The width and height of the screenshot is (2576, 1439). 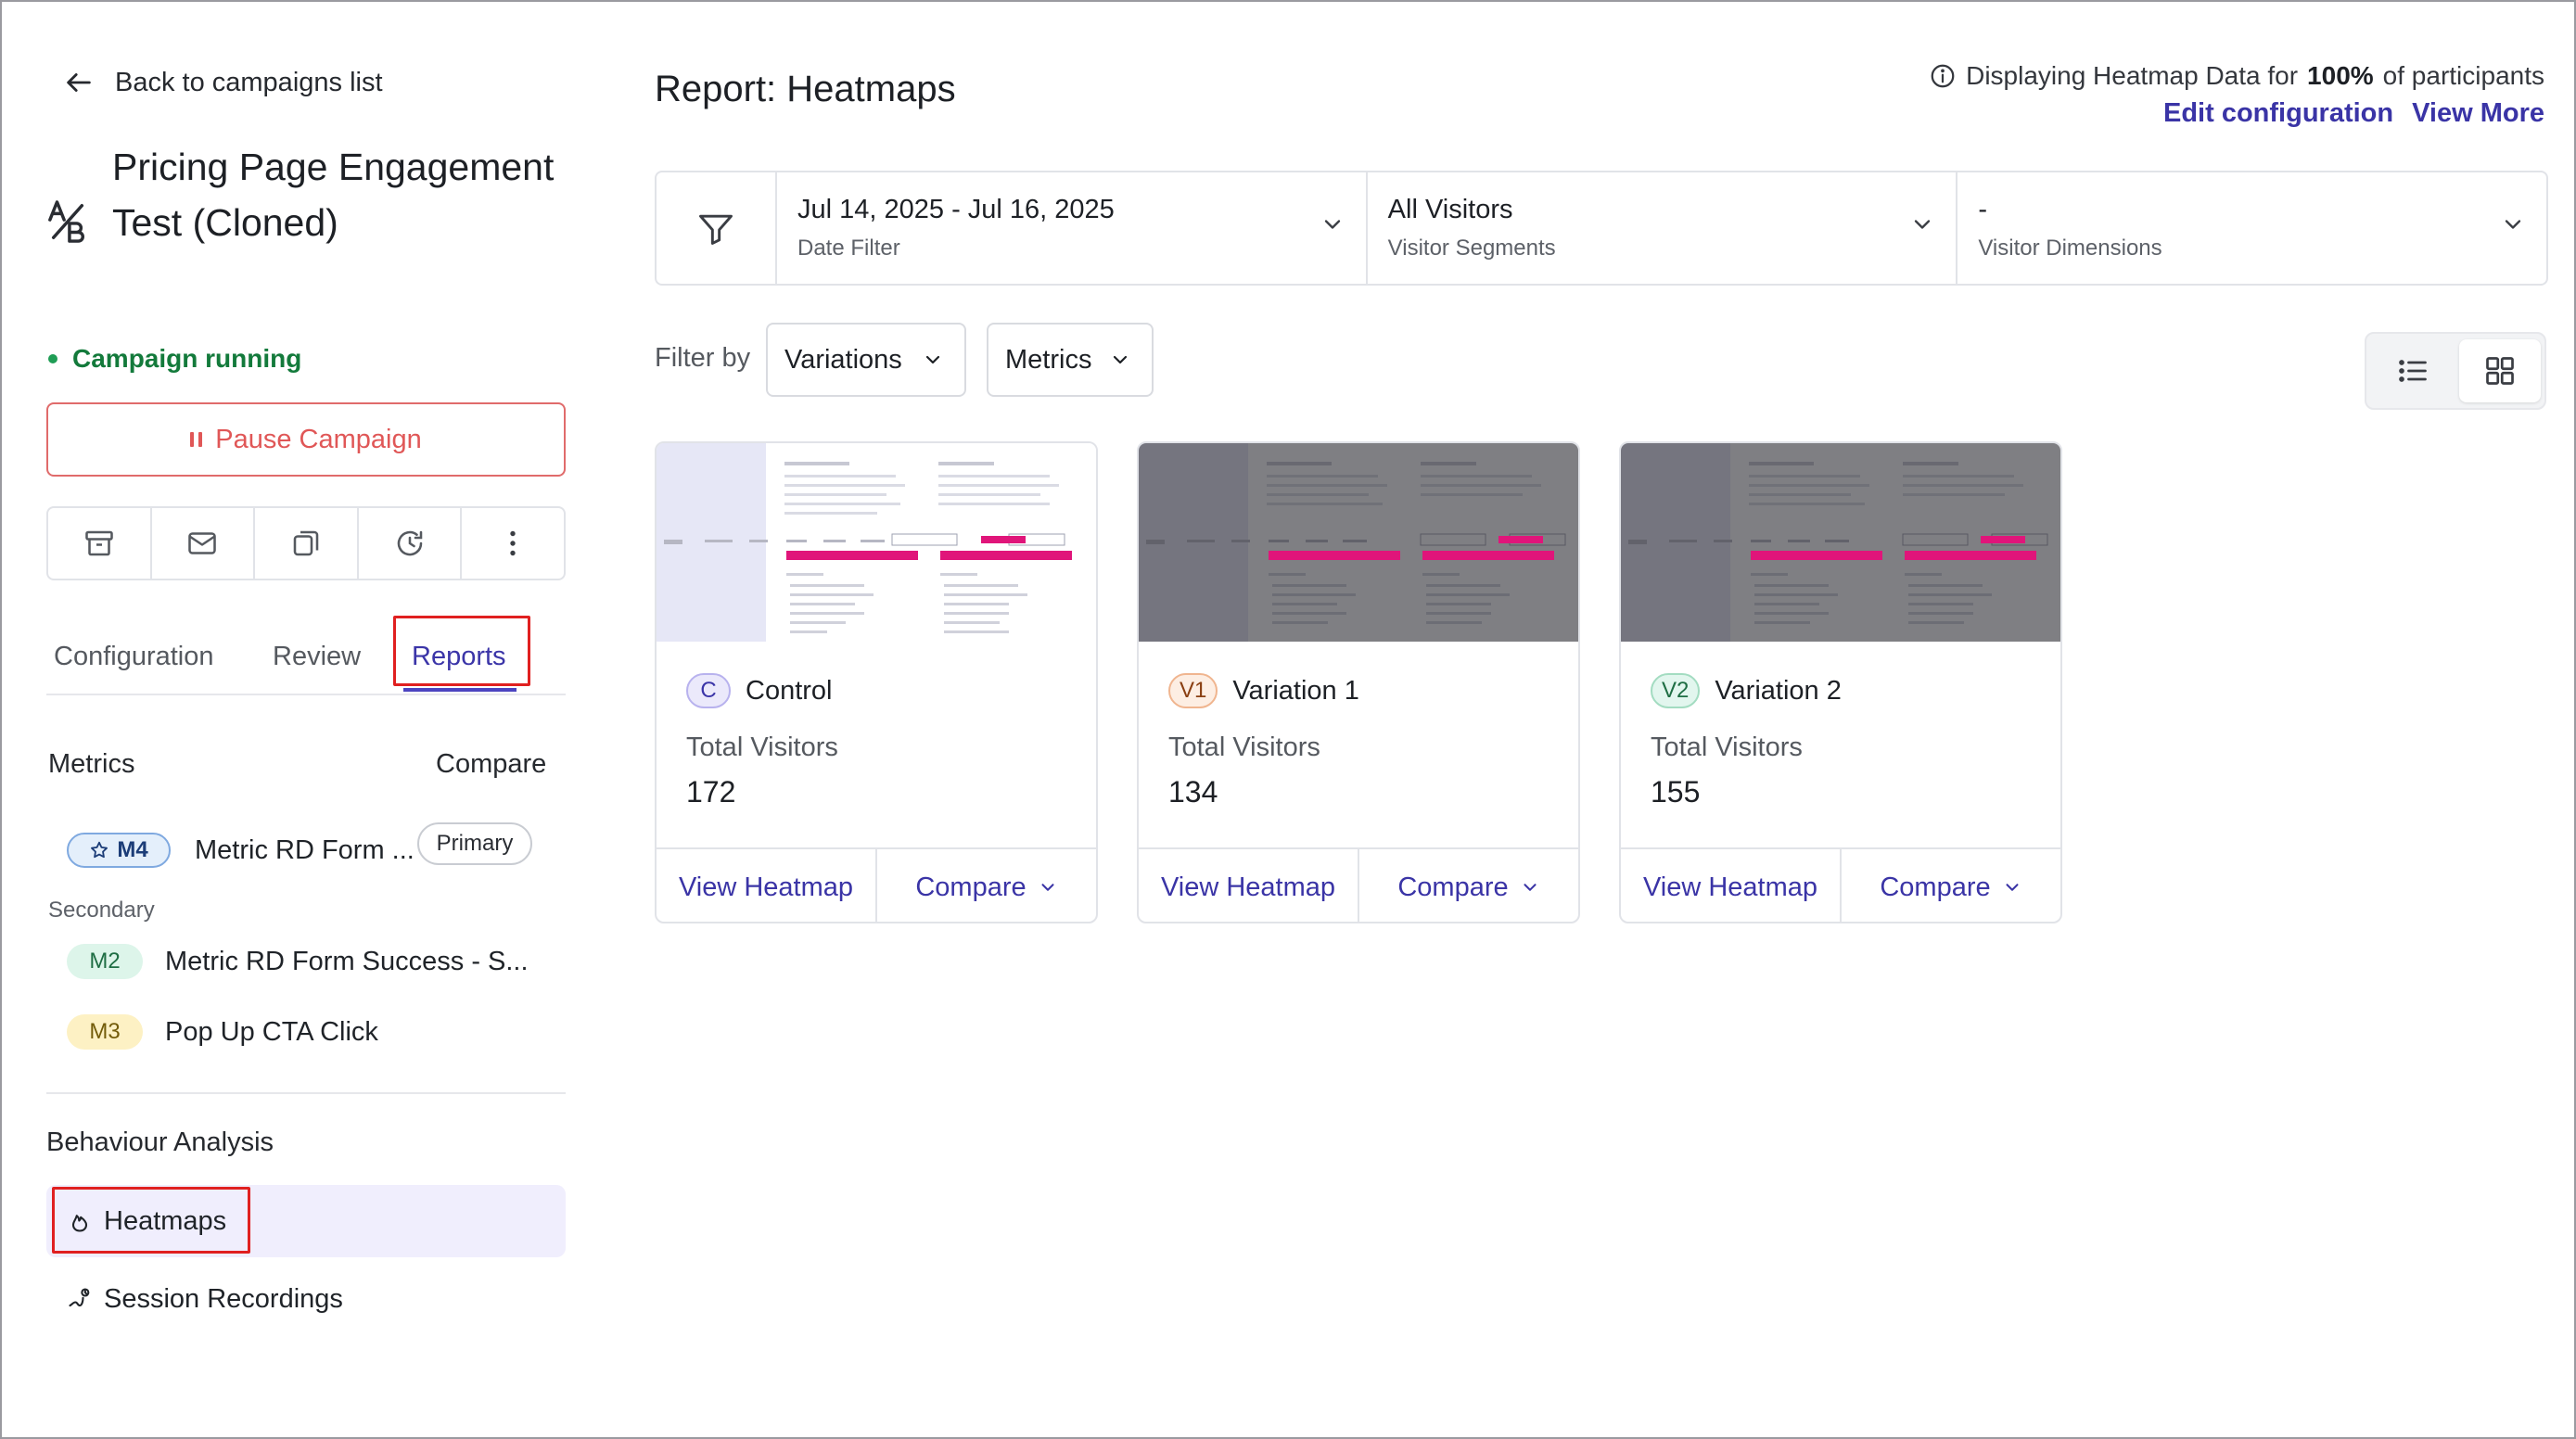 I want to click on sidebar-tabs: Configuration Review Reports, so click(x=306, y=655).